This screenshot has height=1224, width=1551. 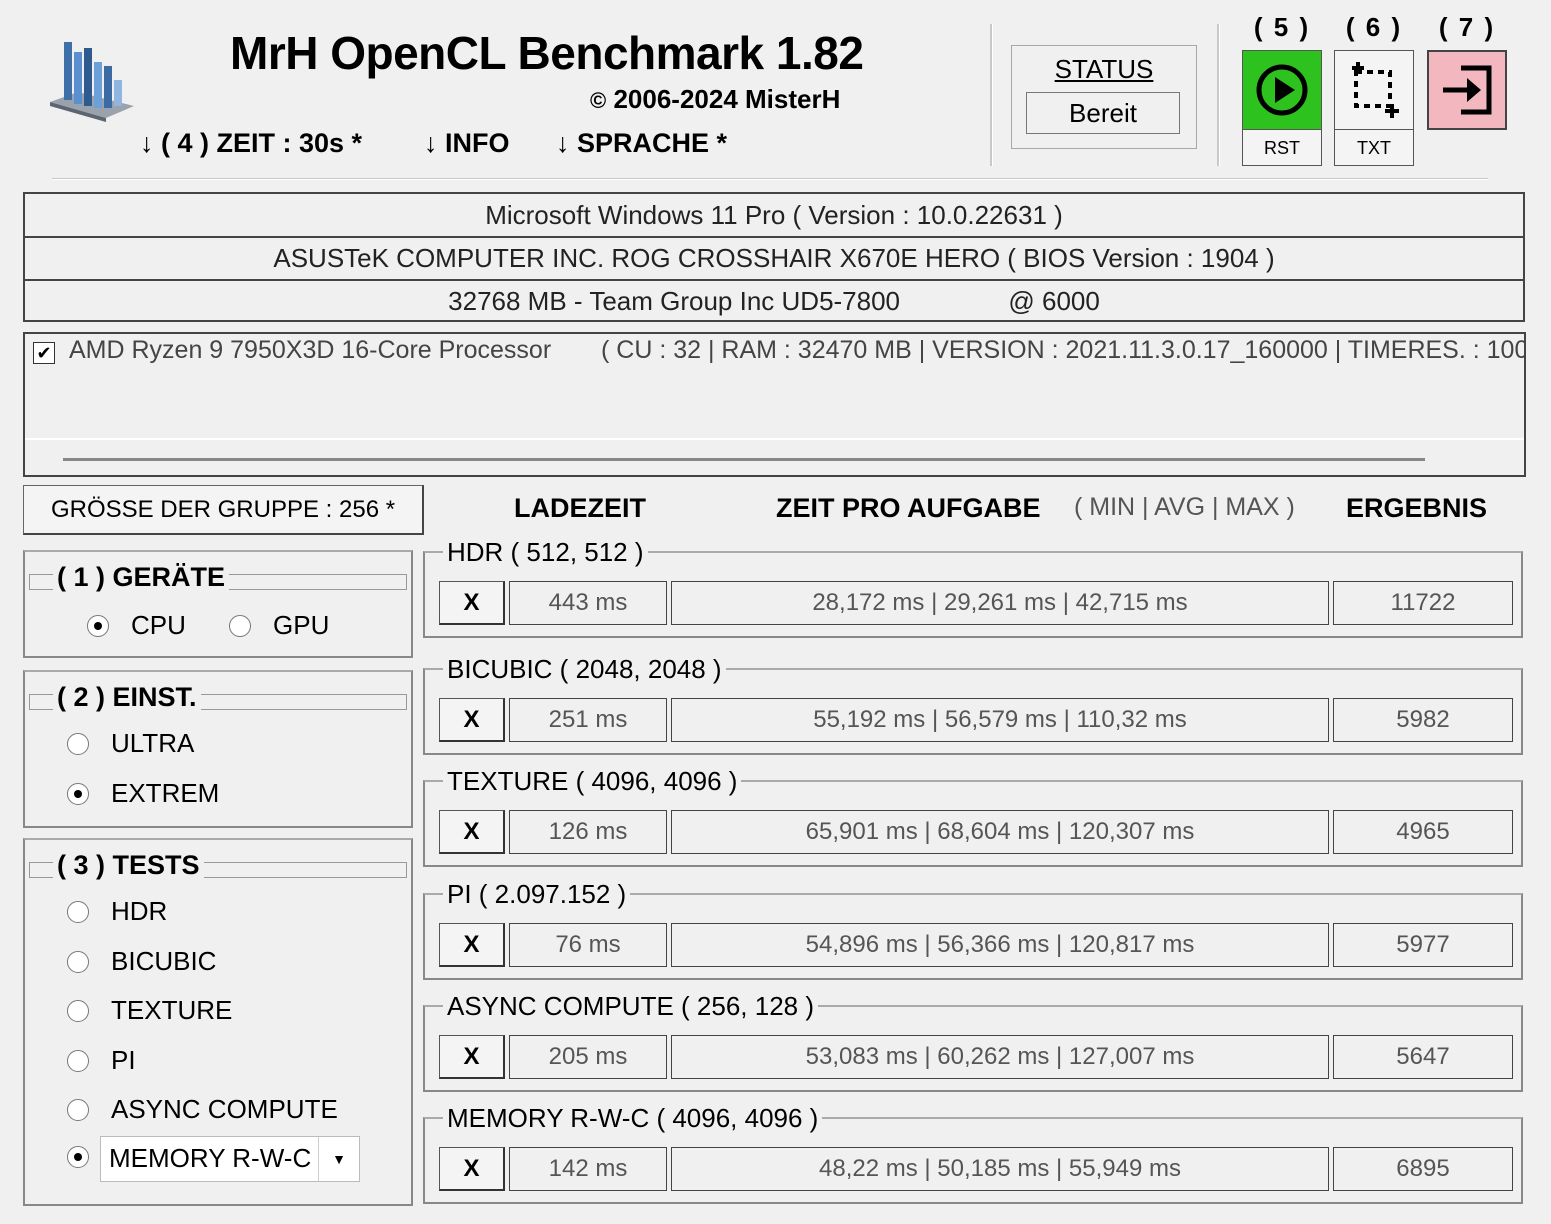 What do you see at coordinates (218, 604) in the screenshot?
I see `devices-panel: ( 1 ) GERÄTE CPU GPU` at bounding box center [218, 604].